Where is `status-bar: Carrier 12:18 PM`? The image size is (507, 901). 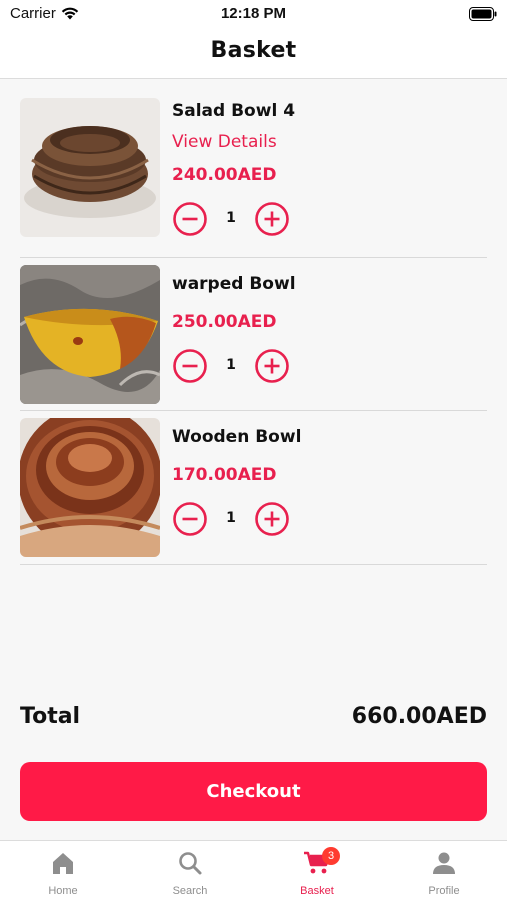
status-bar: Carrier 12:18 PM is located at coordinates (253, 15).